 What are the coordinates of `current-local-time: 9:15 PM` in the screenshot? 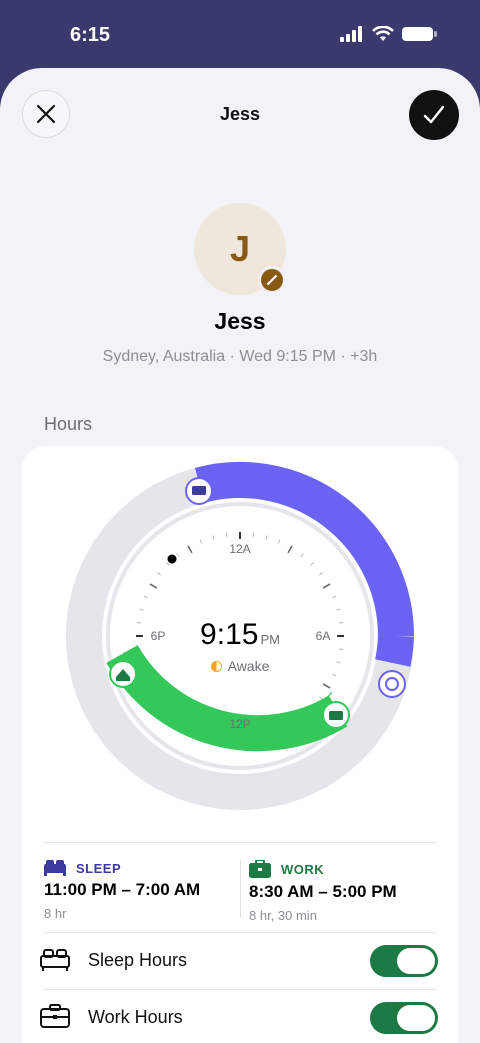 It's located at (240, 635).